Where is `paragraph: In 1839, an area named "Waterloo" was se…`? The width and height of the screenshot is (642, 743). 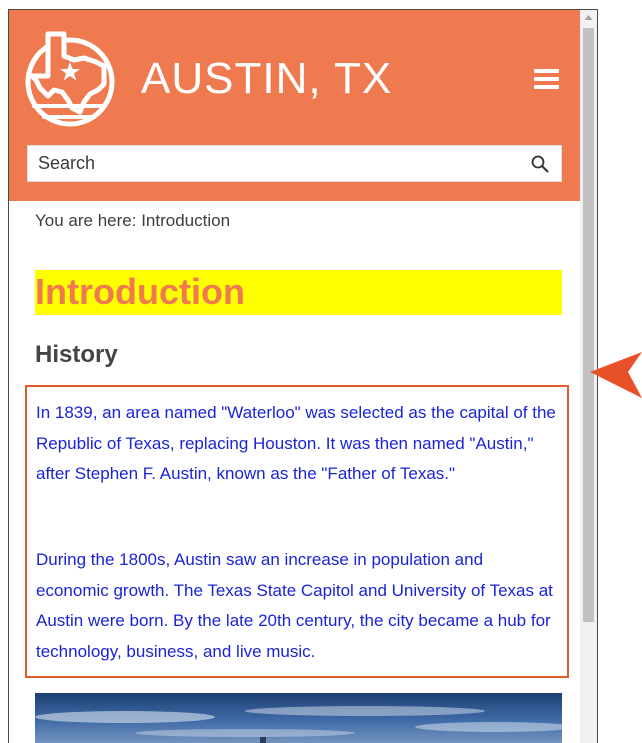 paragraph: In 1839, an area named "Waterloo" was se… is located at coordinates (296, 443).